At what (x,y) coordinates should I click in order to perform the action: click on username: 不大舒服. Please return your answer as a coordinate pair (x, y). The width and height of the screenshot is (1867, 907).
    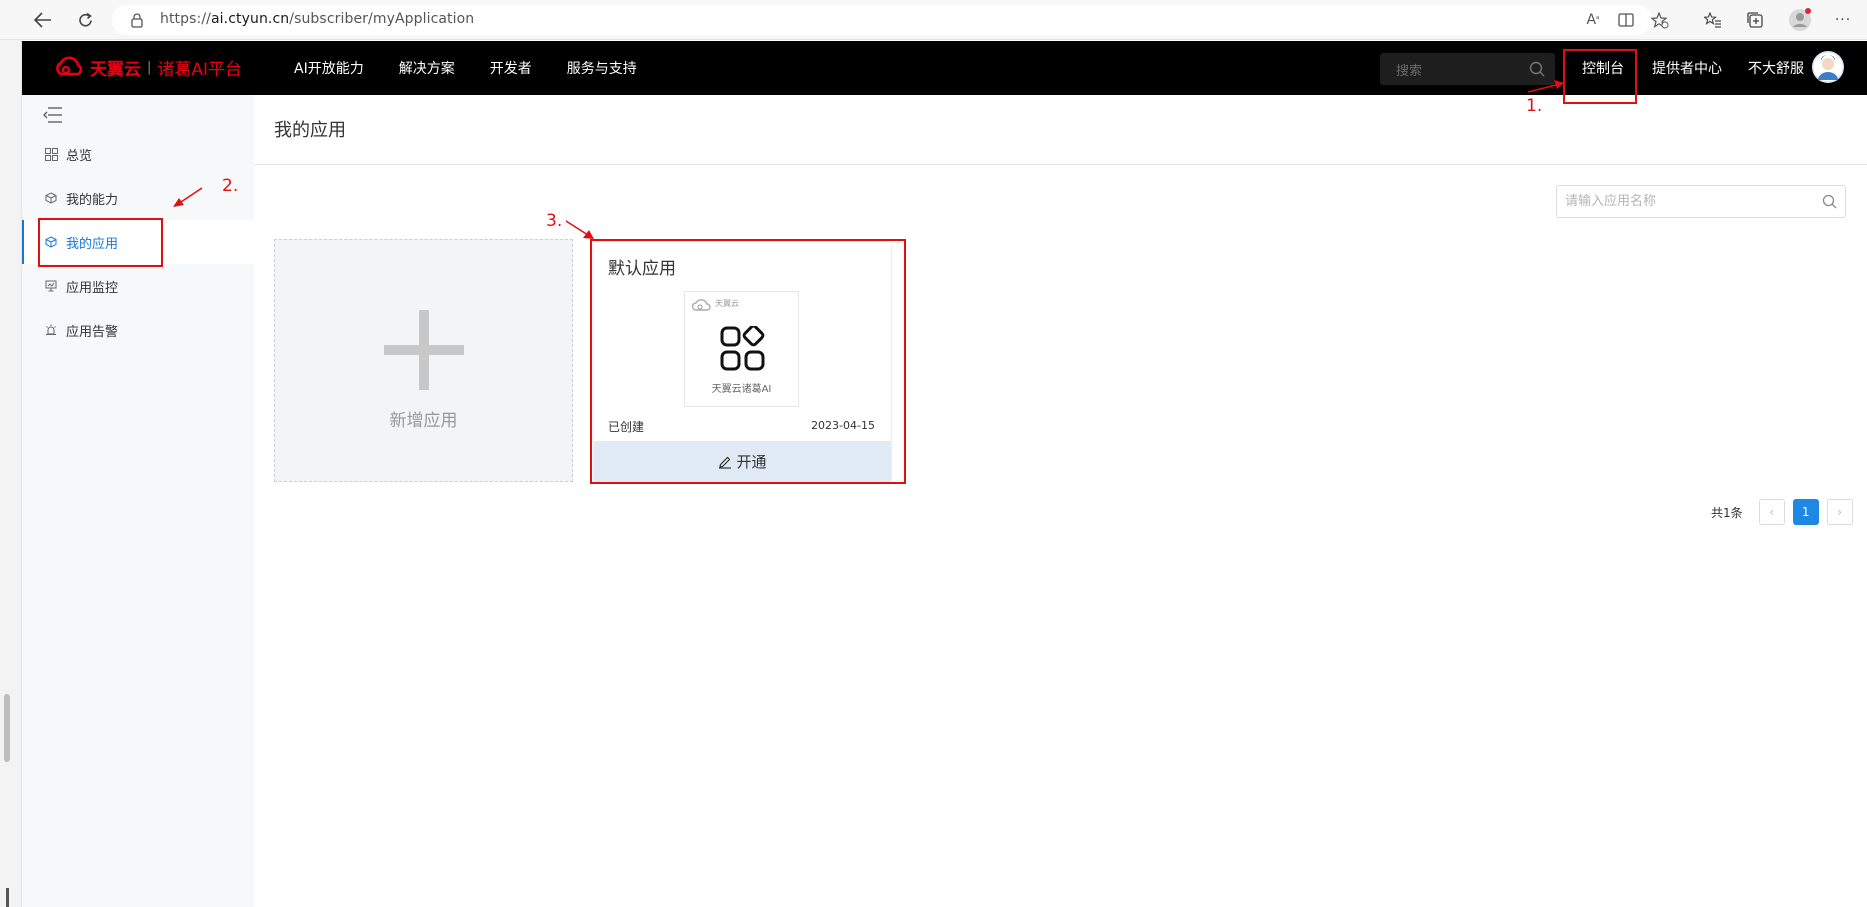
    Looking at the image, I should click on (1776, 68).